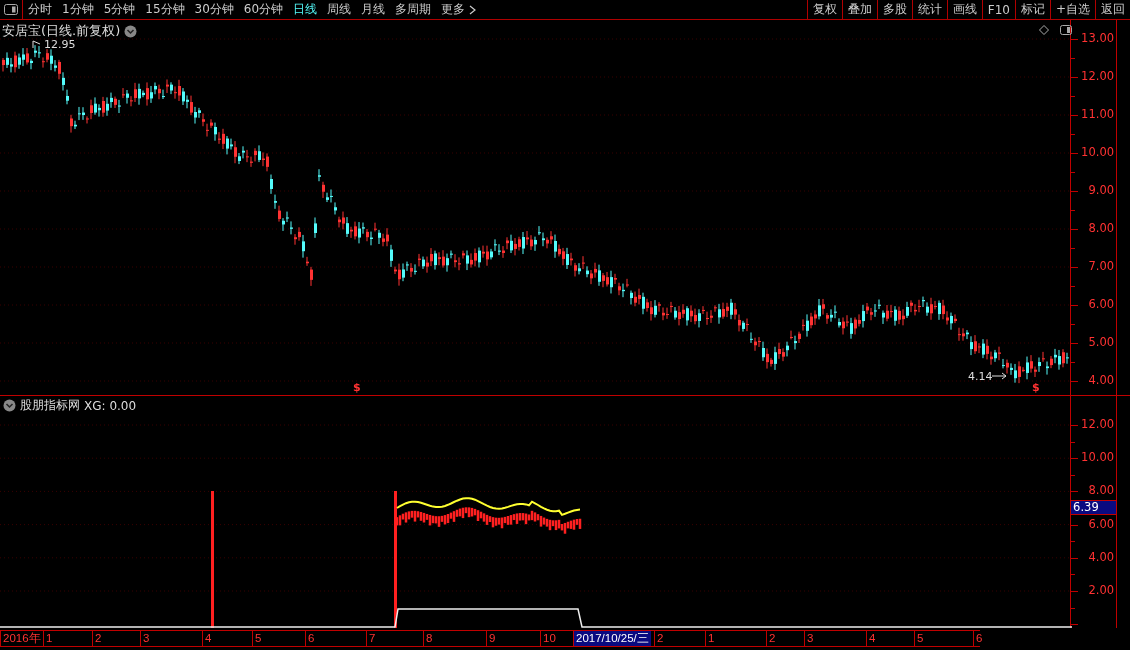 The image size is (1130, 650). What do you see at coordinates (999, 376) in the screenshot?
I see `low-pointer-icon` at bounding box center [999, 376].